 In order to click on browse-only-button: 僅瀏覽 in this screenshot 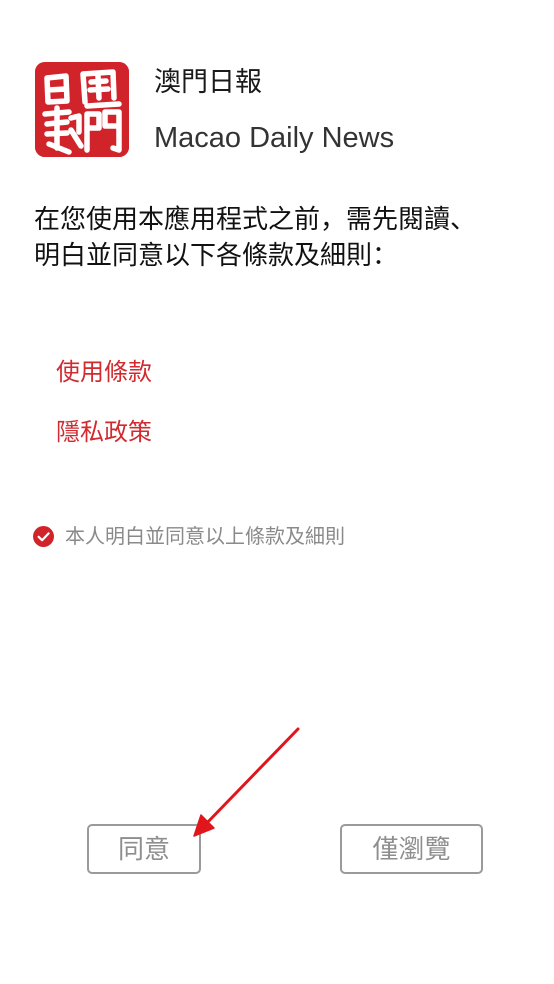, I will do `click(411, 849)`.